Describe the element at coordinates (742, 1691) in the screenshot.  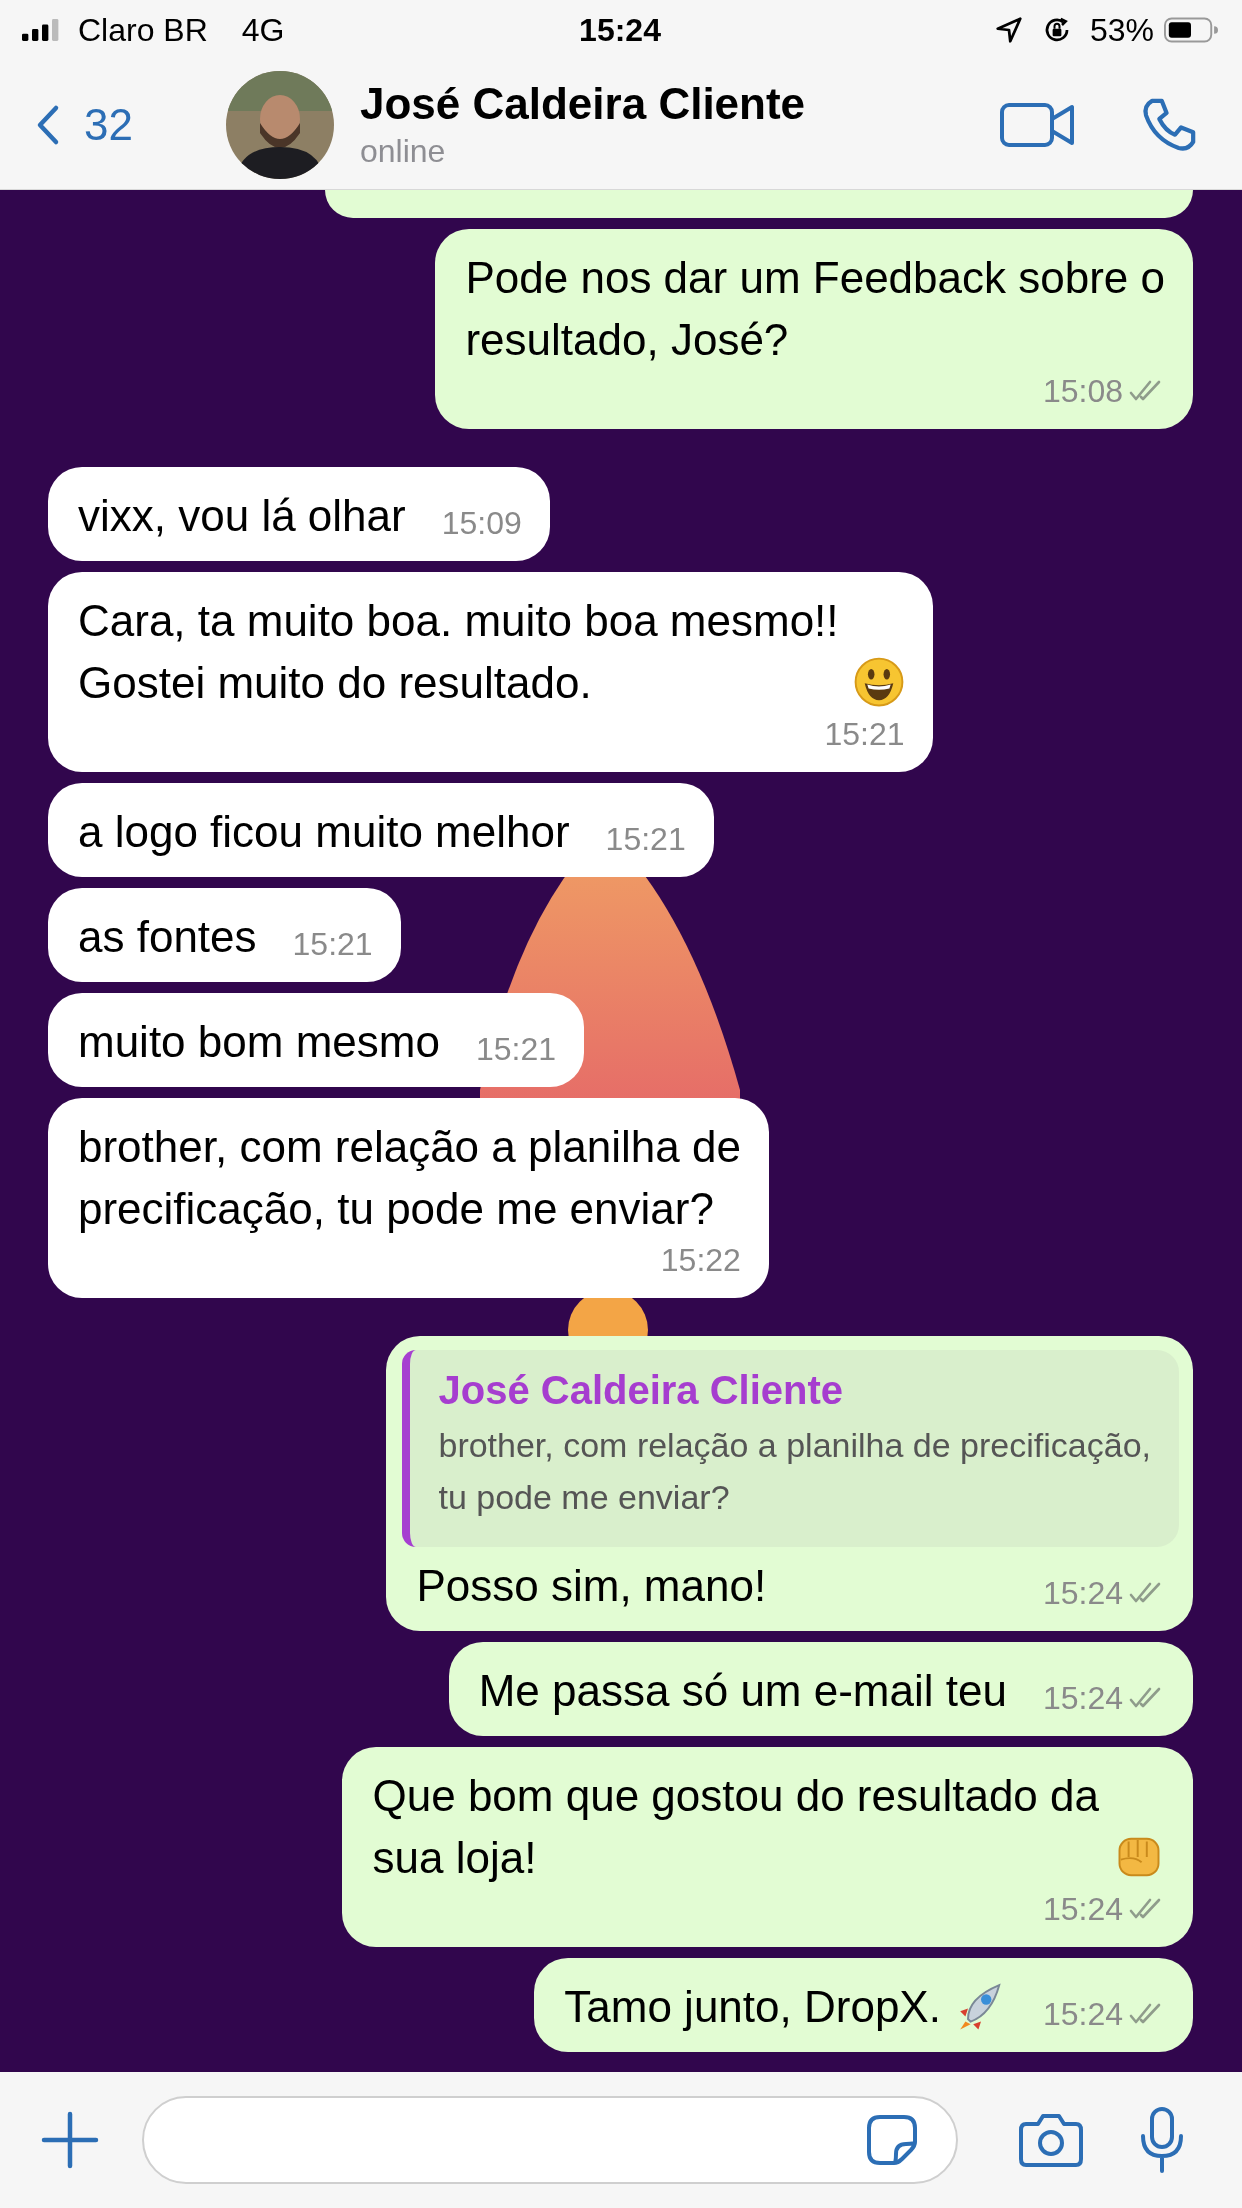
I see `message-text: Me passa só um e-mail teu` at that location.